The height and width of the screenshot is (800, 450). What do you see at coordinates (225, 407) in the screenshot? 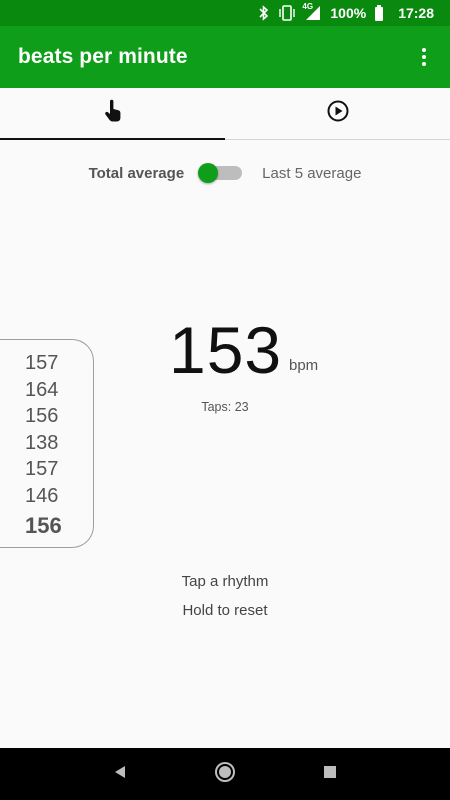
I see `tap-count: Taps: 23` at bounding box center [225, 407].